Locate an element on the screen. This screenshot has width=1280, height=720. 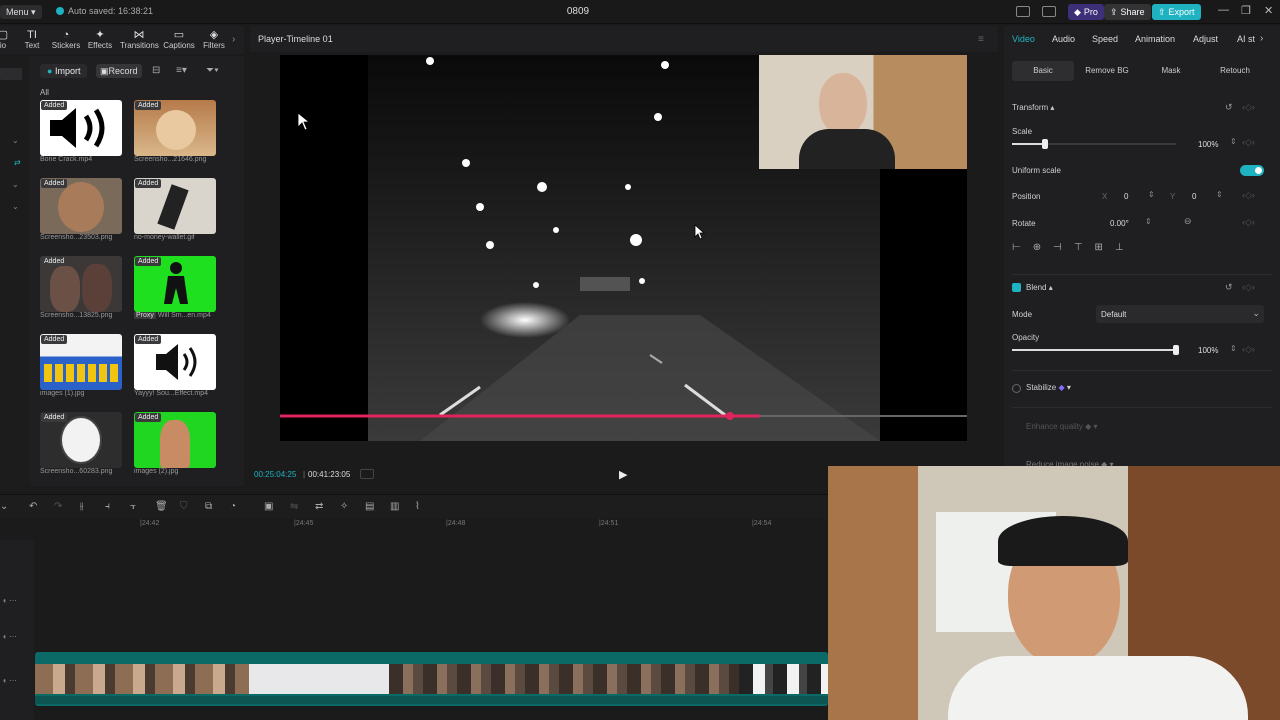
menu-icon: ≡ is located at coordinates (981, 39).